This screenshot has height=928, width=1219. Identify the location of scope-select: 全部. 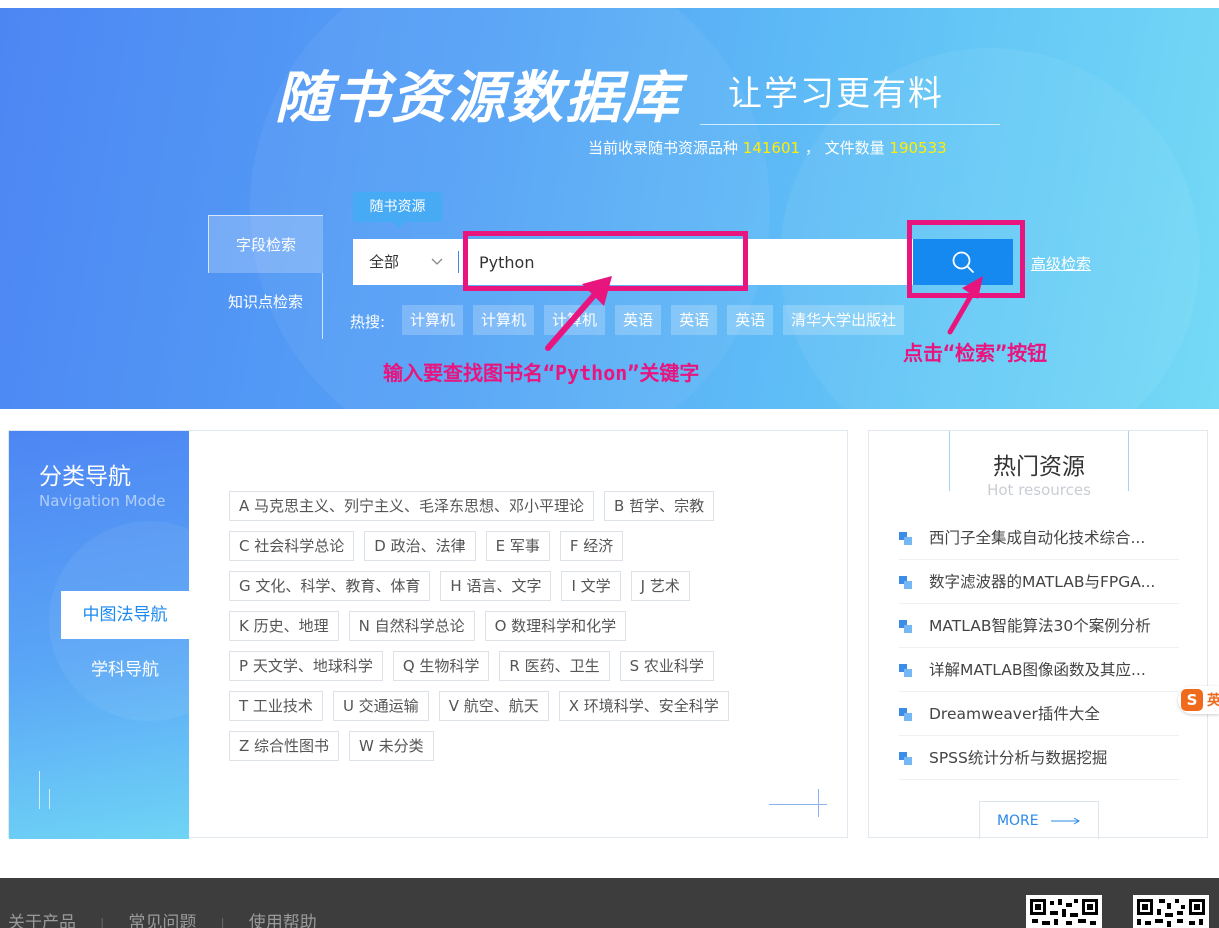
(405, 262).